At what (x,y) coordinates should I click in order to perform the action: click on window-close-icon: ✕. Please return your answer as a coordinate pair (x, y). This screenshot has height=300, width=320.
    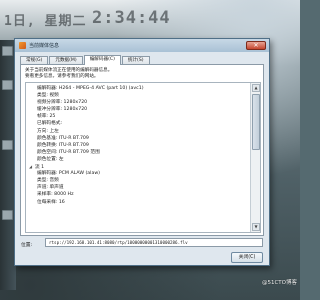
    Looking at the image, I should click on (256, 45).